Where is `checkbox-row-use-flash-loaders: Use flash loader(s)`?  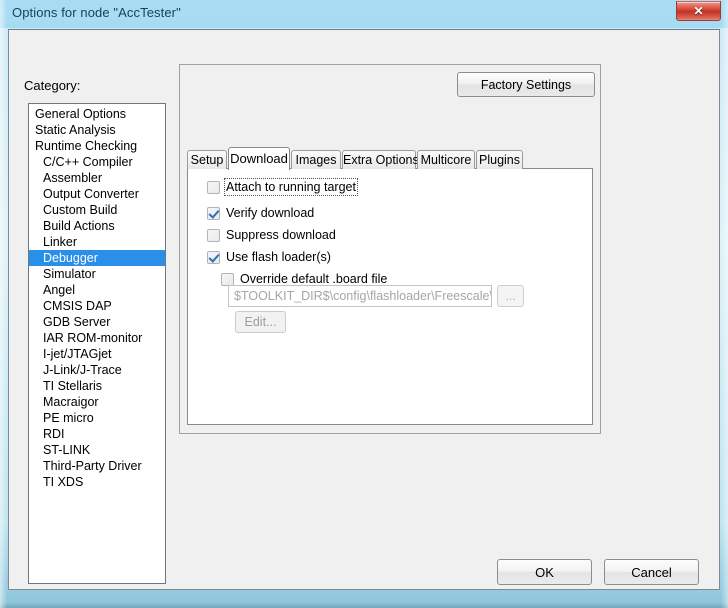 checkbox-row-use-flash-loaders: Use flash loader(s) is located at coordinates (269, 257).